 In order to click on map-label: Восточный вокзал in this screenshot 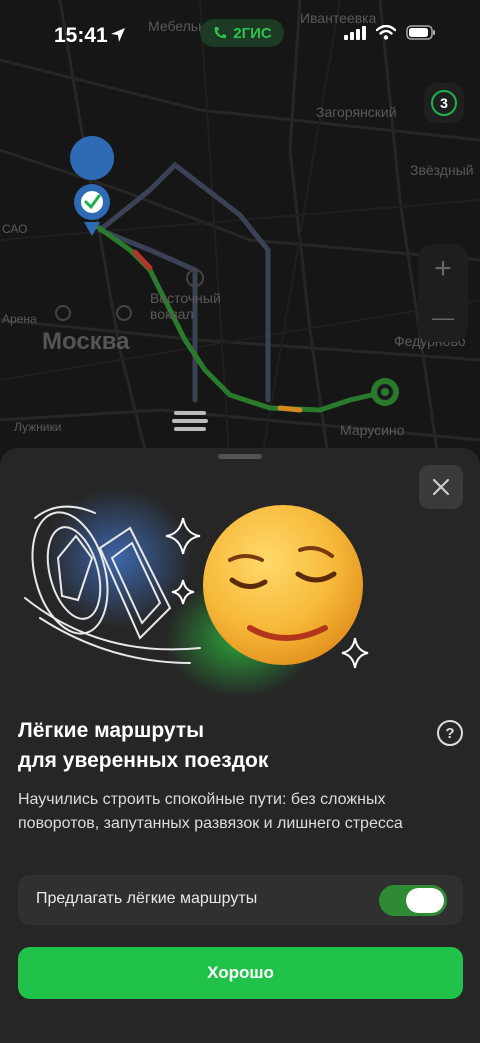, I will do `click(185, 306)`.